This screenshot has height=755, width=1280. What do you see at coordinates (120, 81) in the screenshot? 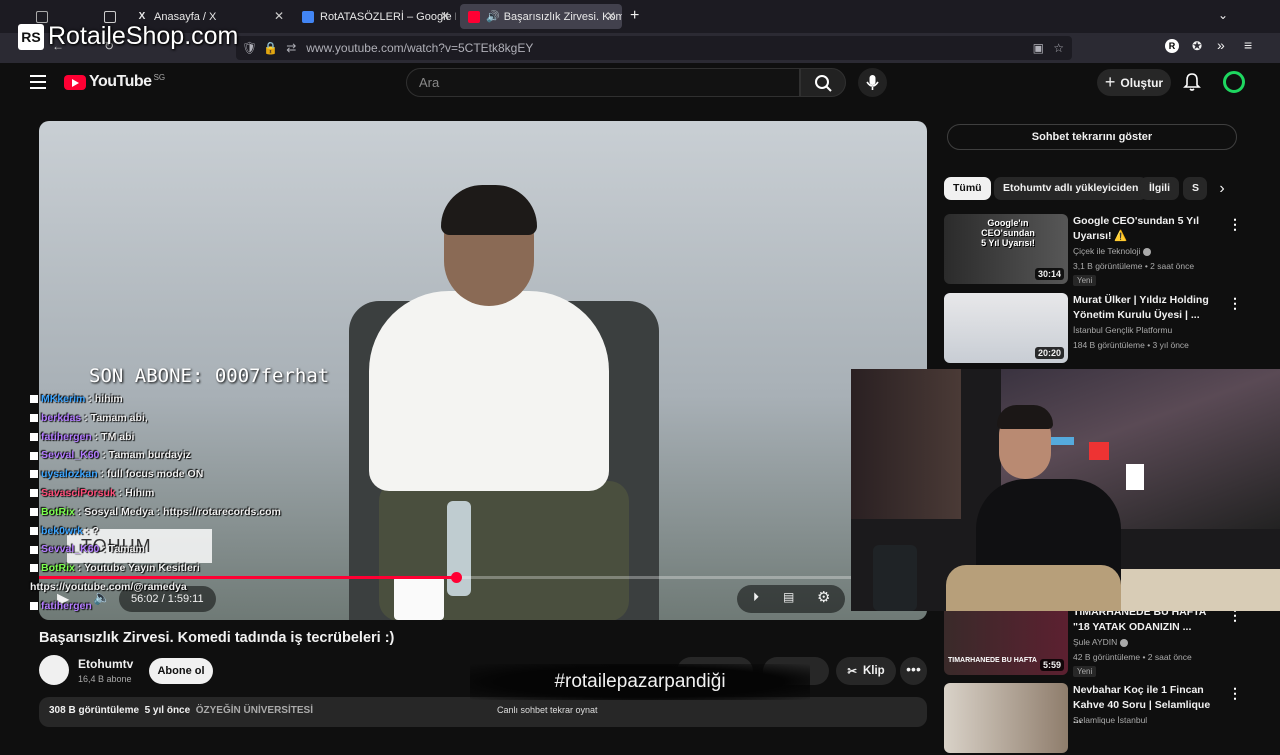
I see `youtube-wordmark: YouTube` at bounding box center [120, 81].